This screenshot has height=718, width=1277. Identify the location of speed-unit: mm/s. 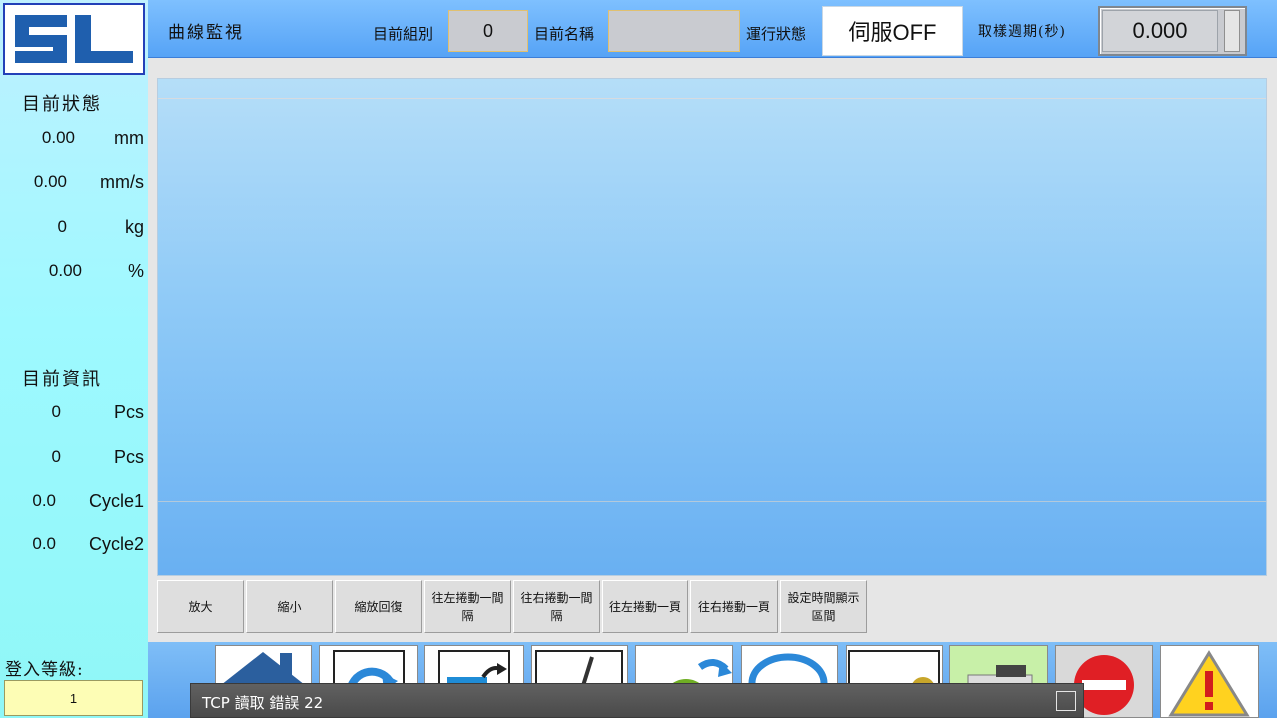
(122, 182).